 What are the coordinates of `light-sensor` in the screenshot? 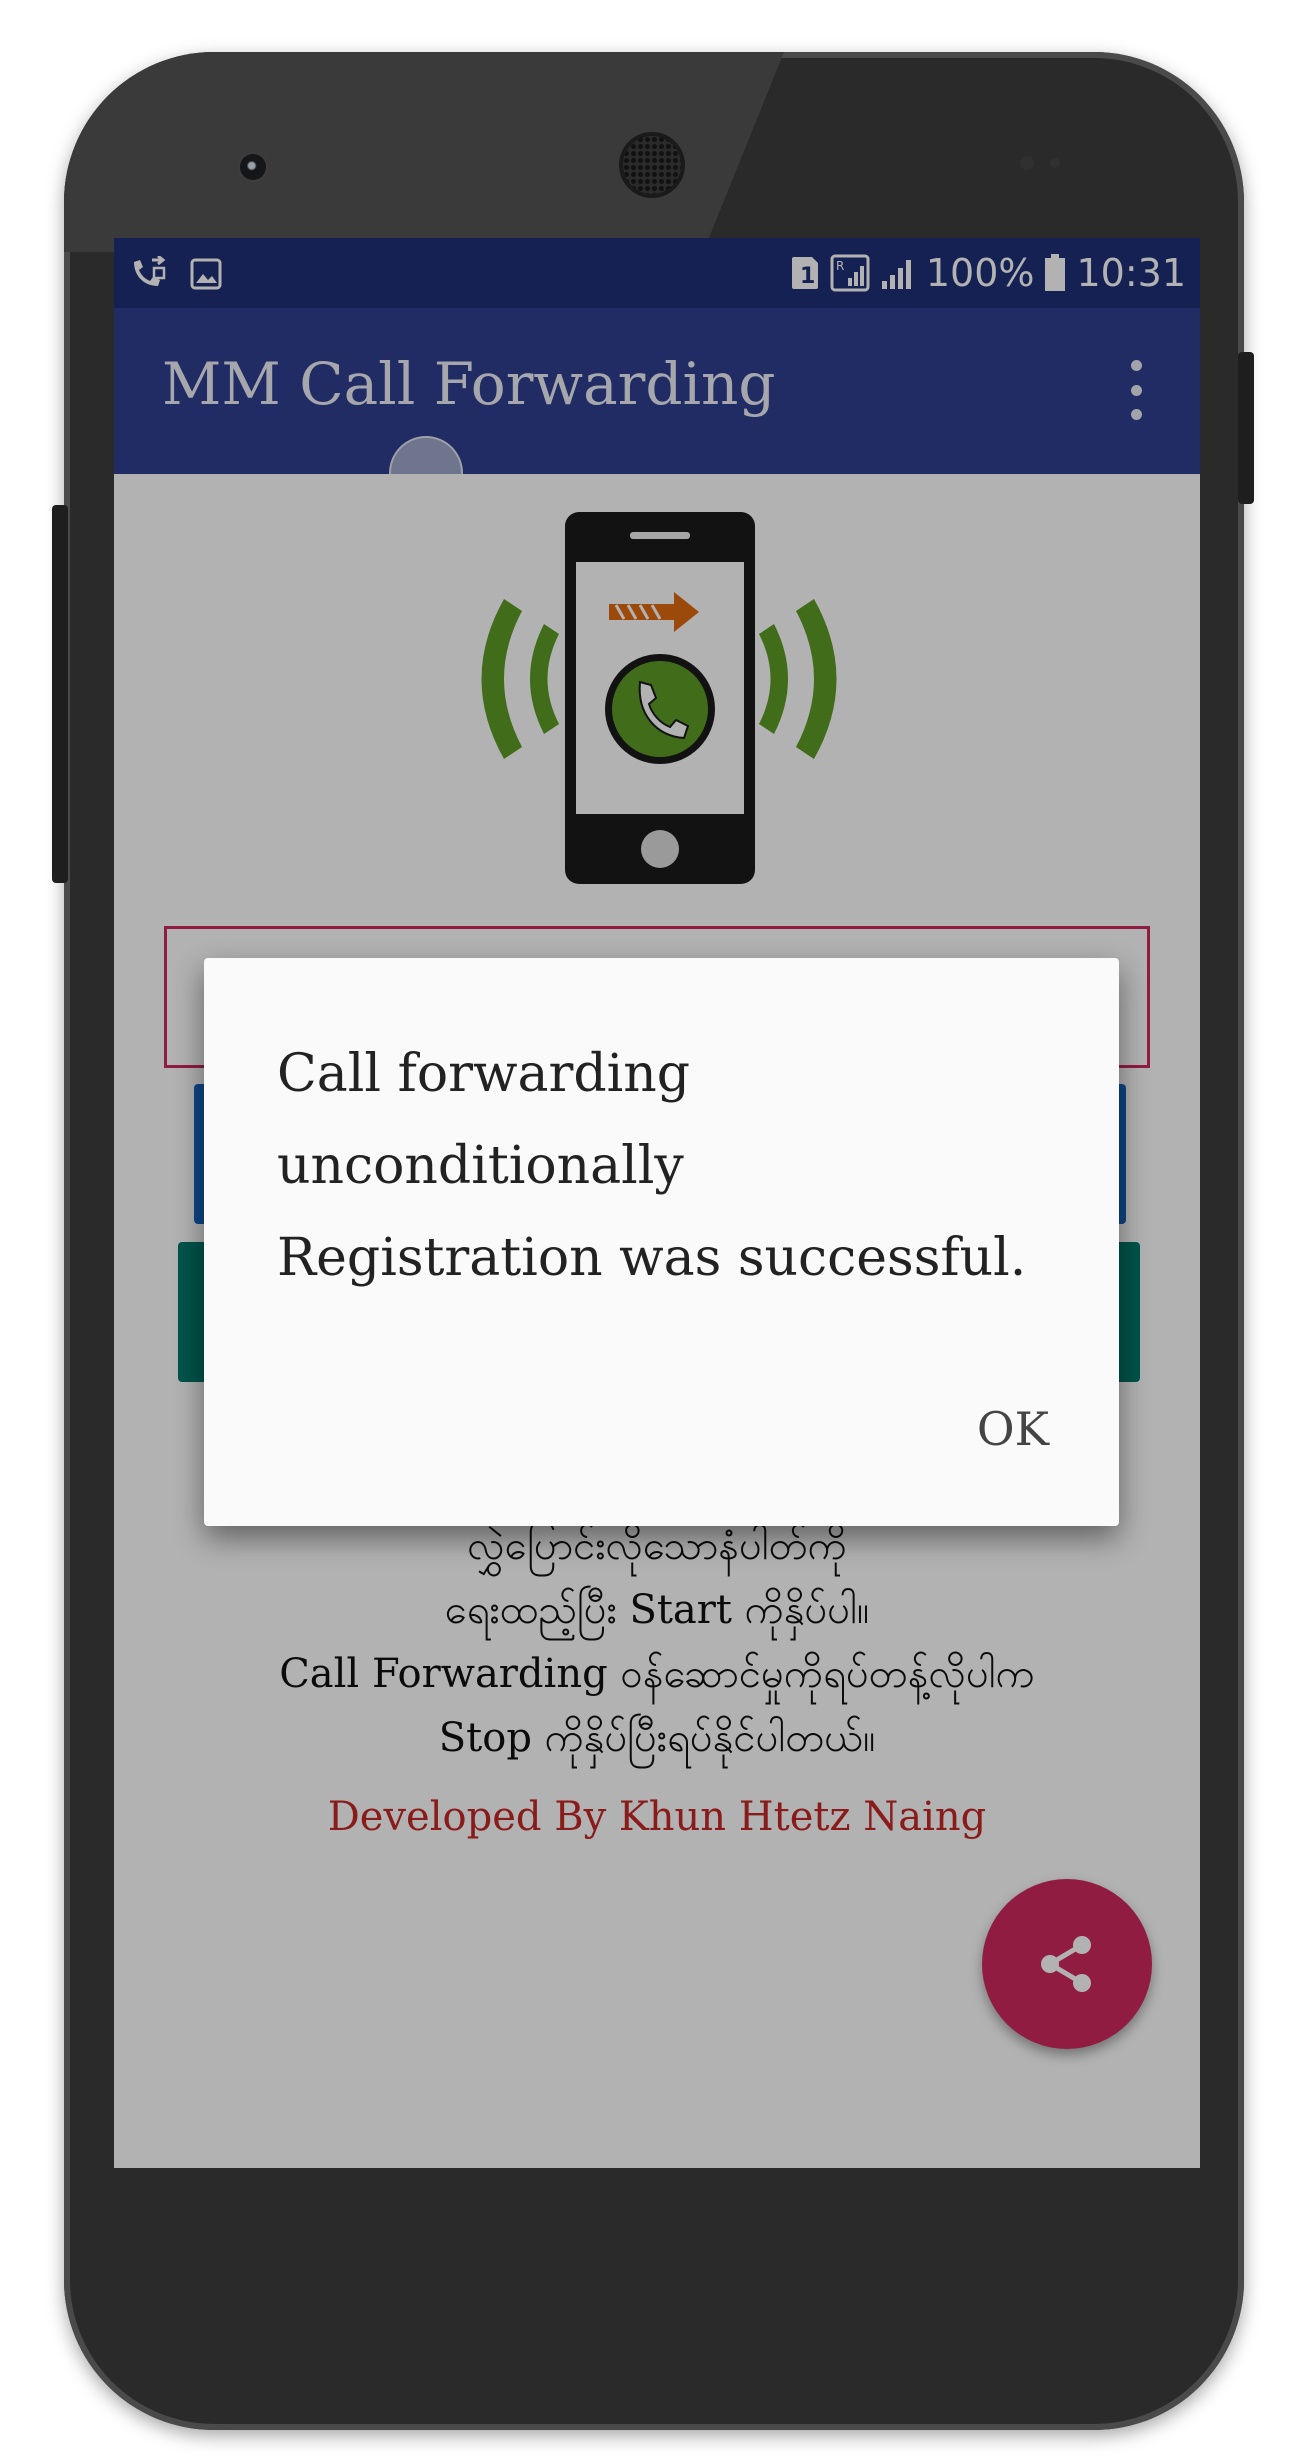 It's located at (1055, 163).